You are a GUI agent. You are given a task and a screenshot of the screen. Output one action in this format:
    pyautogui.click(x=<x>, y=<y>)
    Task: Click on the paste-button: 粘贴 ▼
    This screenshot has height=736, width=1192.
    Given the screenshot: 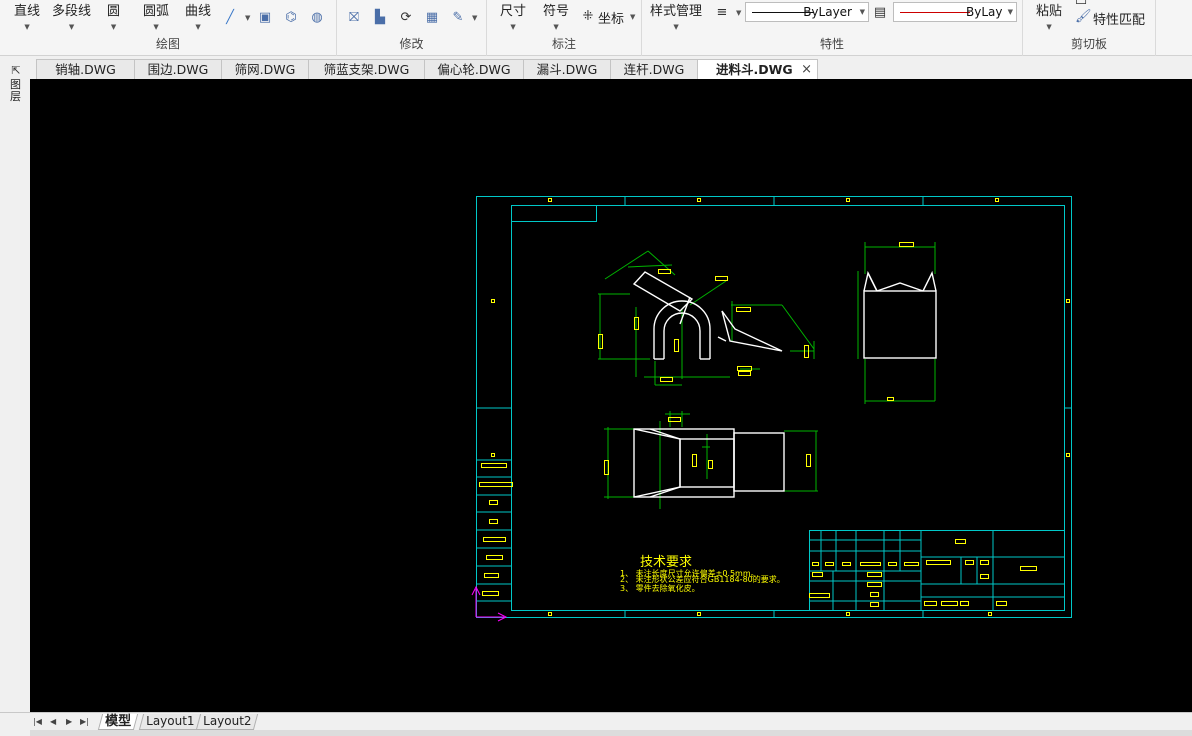 What is the action you would take?
    pyautogui.click(x=1049, y=15)
    